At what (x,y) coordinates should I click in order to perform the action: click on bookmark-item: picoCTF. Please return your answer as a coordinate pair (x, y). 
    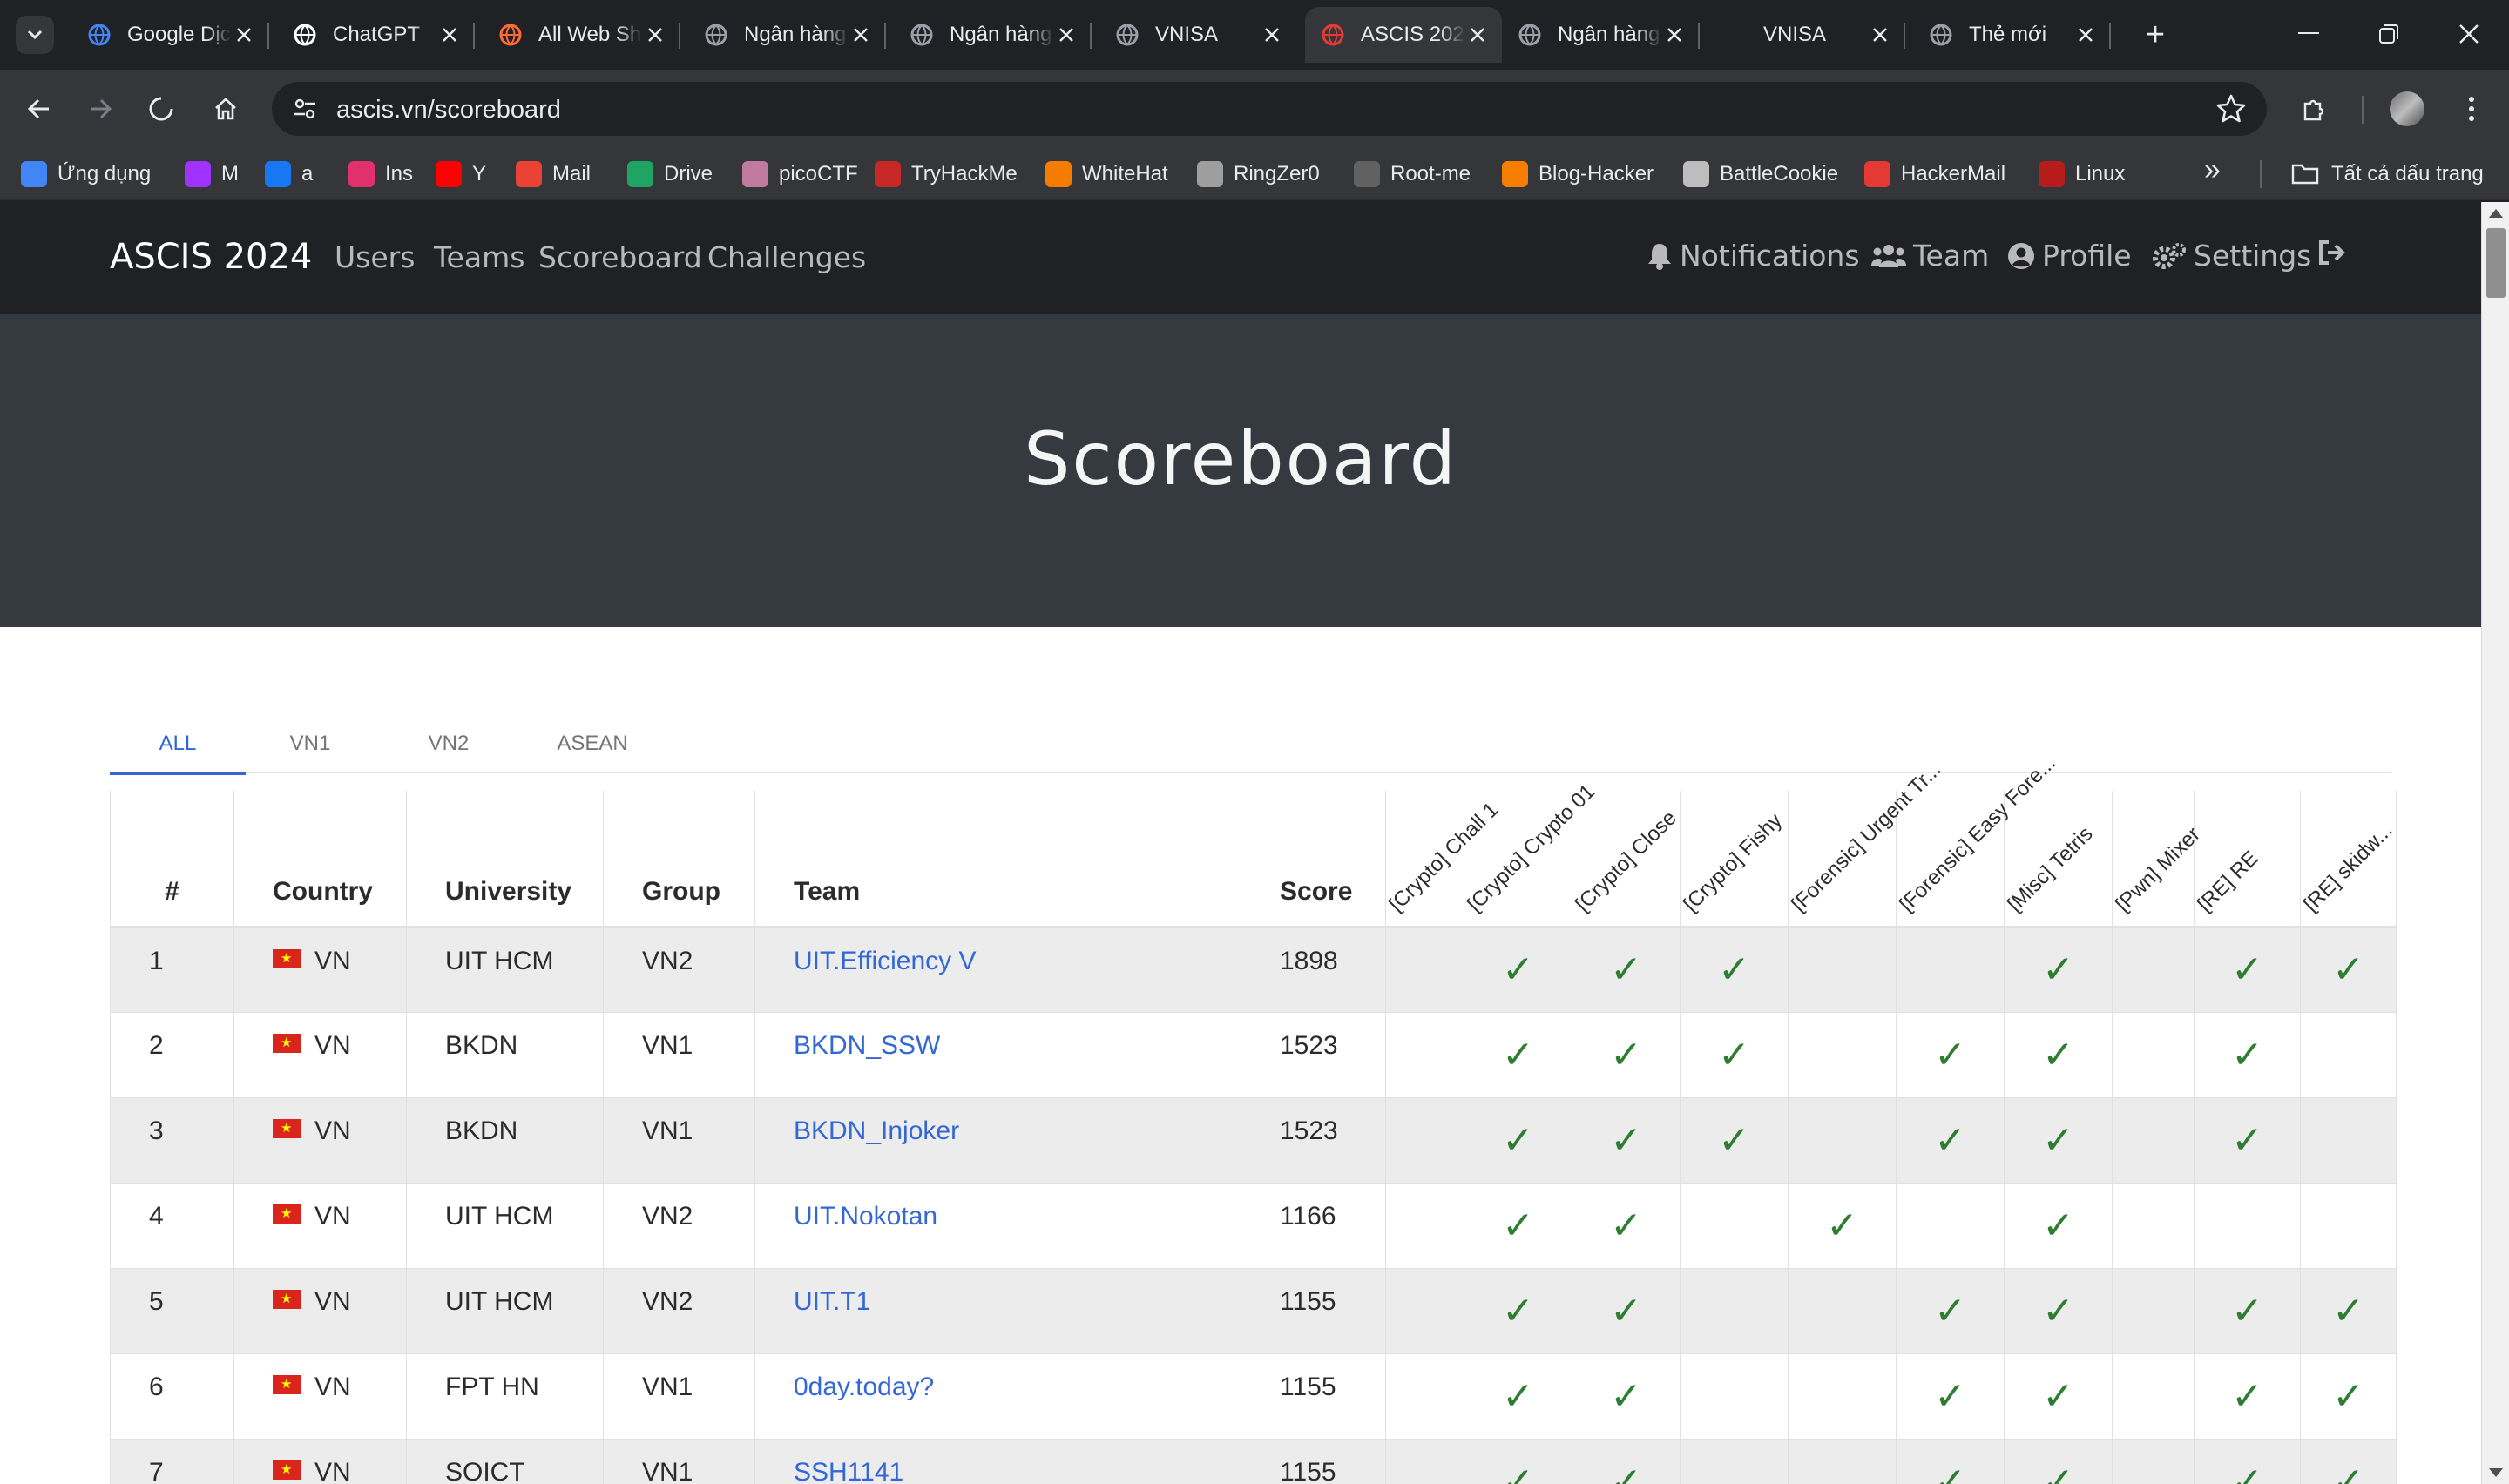
    Looking at the image, I should click on (800, 175).